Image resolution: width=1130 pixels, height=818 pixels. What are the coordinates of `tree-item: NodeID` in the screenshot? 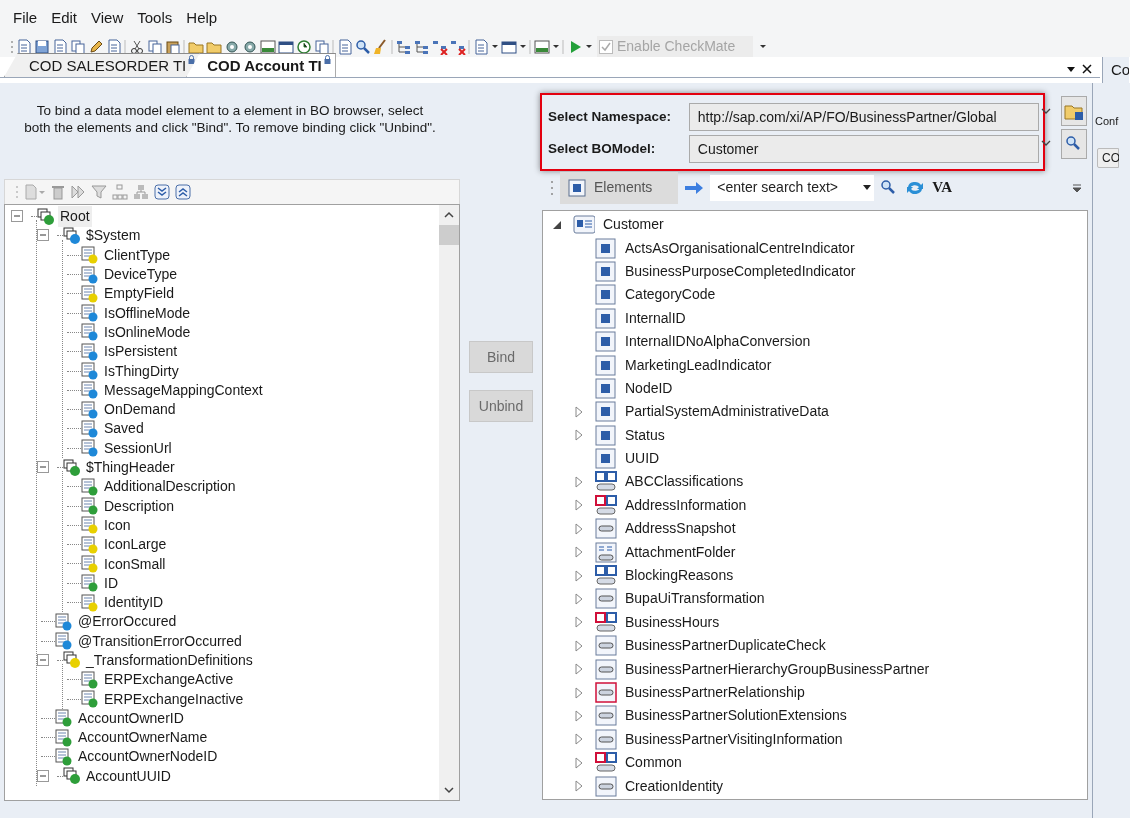 It's located at (649, 388).